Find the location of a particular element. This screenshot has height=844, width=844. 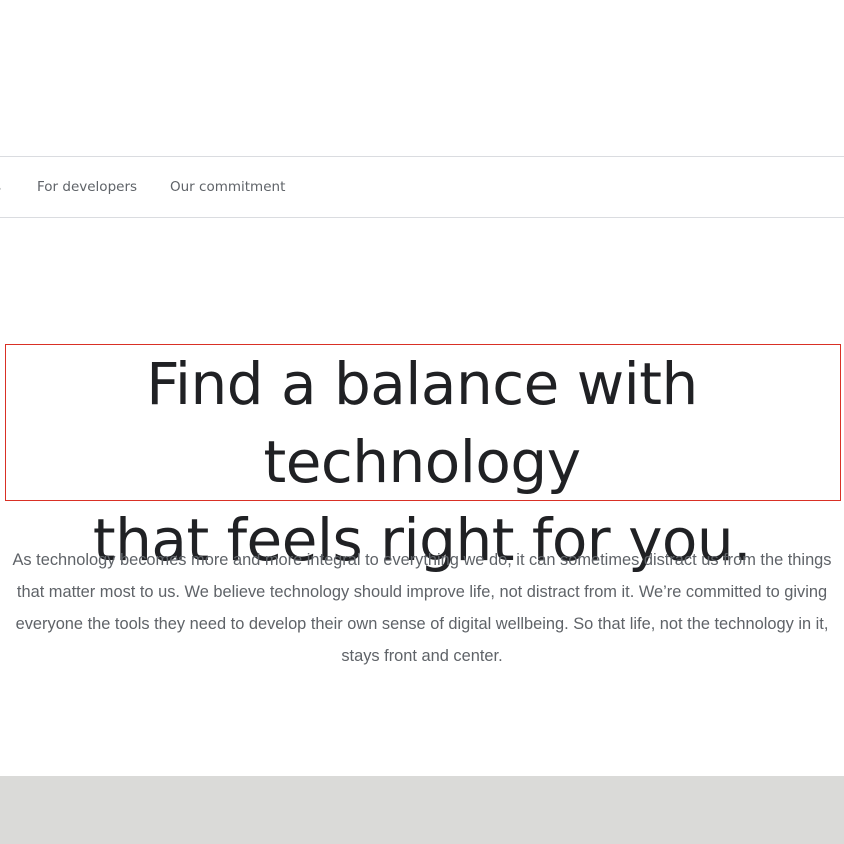

secondary-nav: s For developers Our commitment is located at coordinates (422, 187).